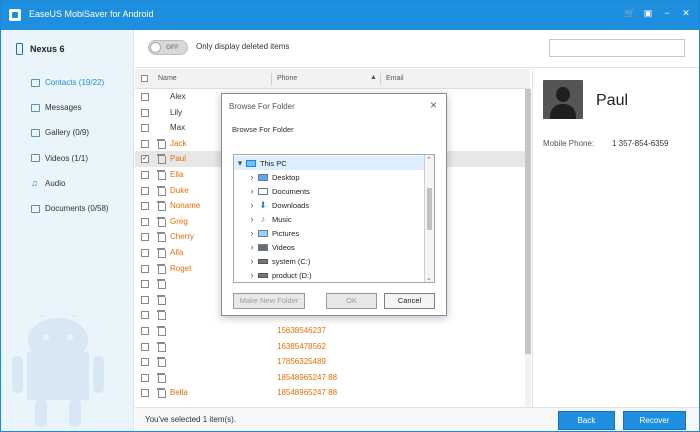 Image resolution: width=700 pixels, height=432 pixels. I want to click on table-row: 18548965247 88, so click(332, 378).